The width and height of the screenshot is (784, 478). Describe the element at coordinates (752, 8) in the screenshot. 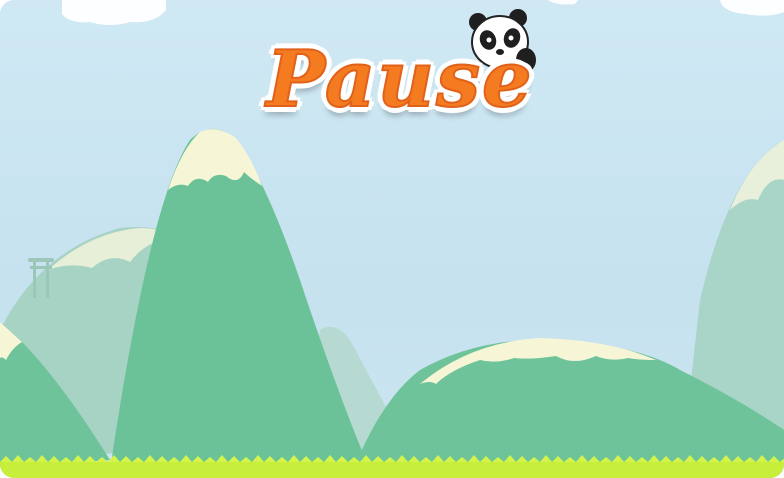

I see `cloud-right` at that location.